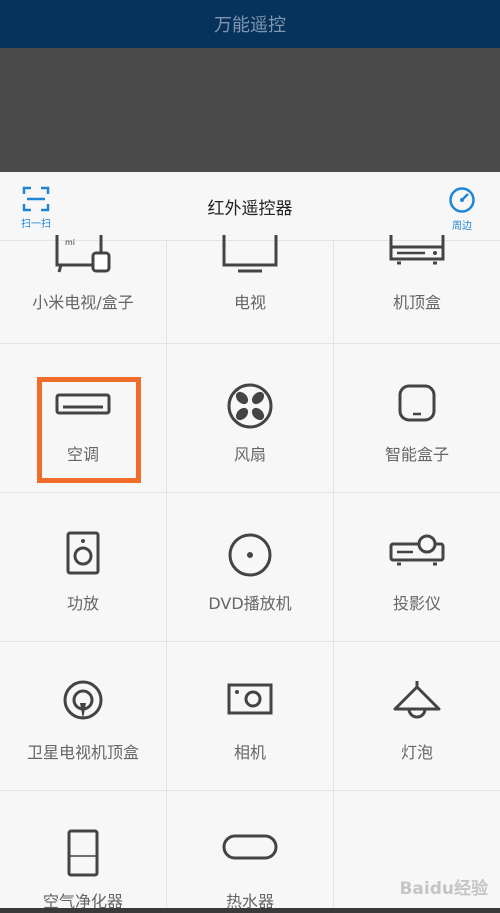 The image size is (500, 913). I want to click on nearby-label: 周边, so click(462, 226).